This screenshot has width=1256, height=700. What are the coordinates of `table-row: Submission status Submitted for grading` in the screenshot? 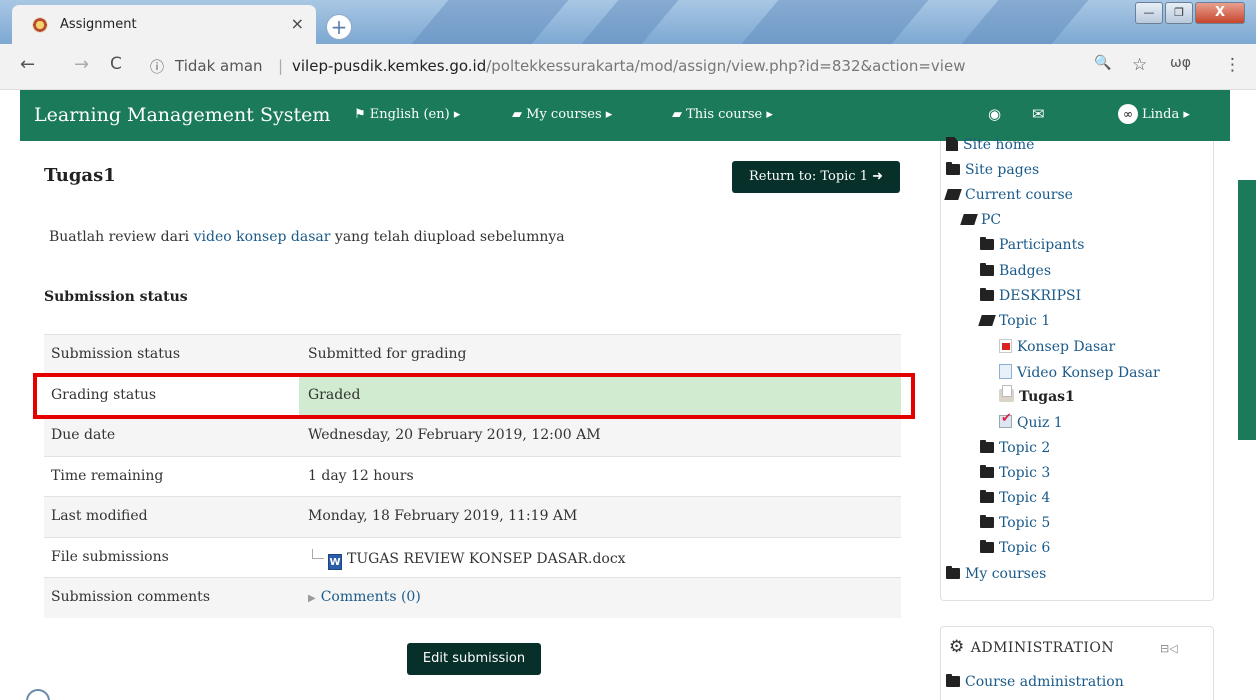 It's located at (472, 354).